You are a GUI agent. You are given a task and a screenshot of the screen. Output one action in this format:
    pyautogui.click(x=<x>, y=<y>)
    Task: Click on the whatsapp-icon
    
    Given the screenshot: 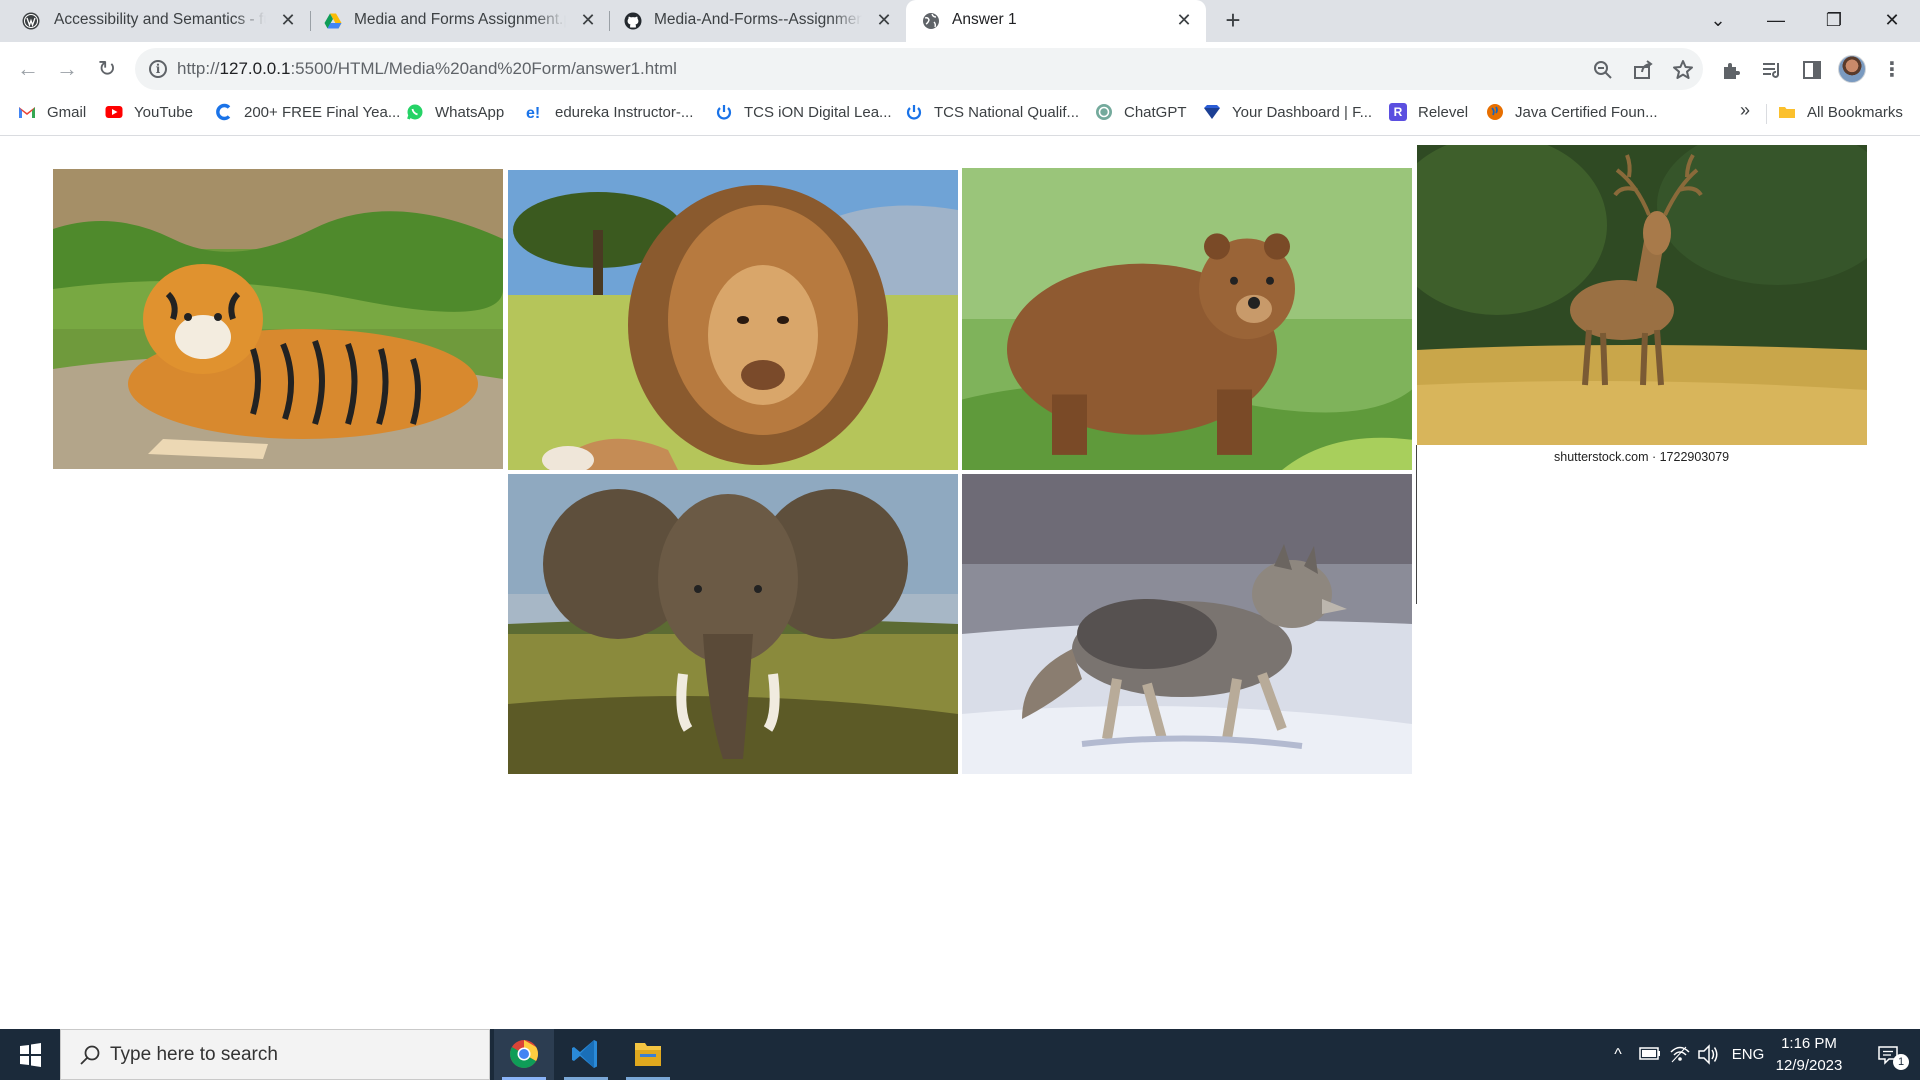 What is the action you would take?
    pyautogui.click(x=415, y=112)
    